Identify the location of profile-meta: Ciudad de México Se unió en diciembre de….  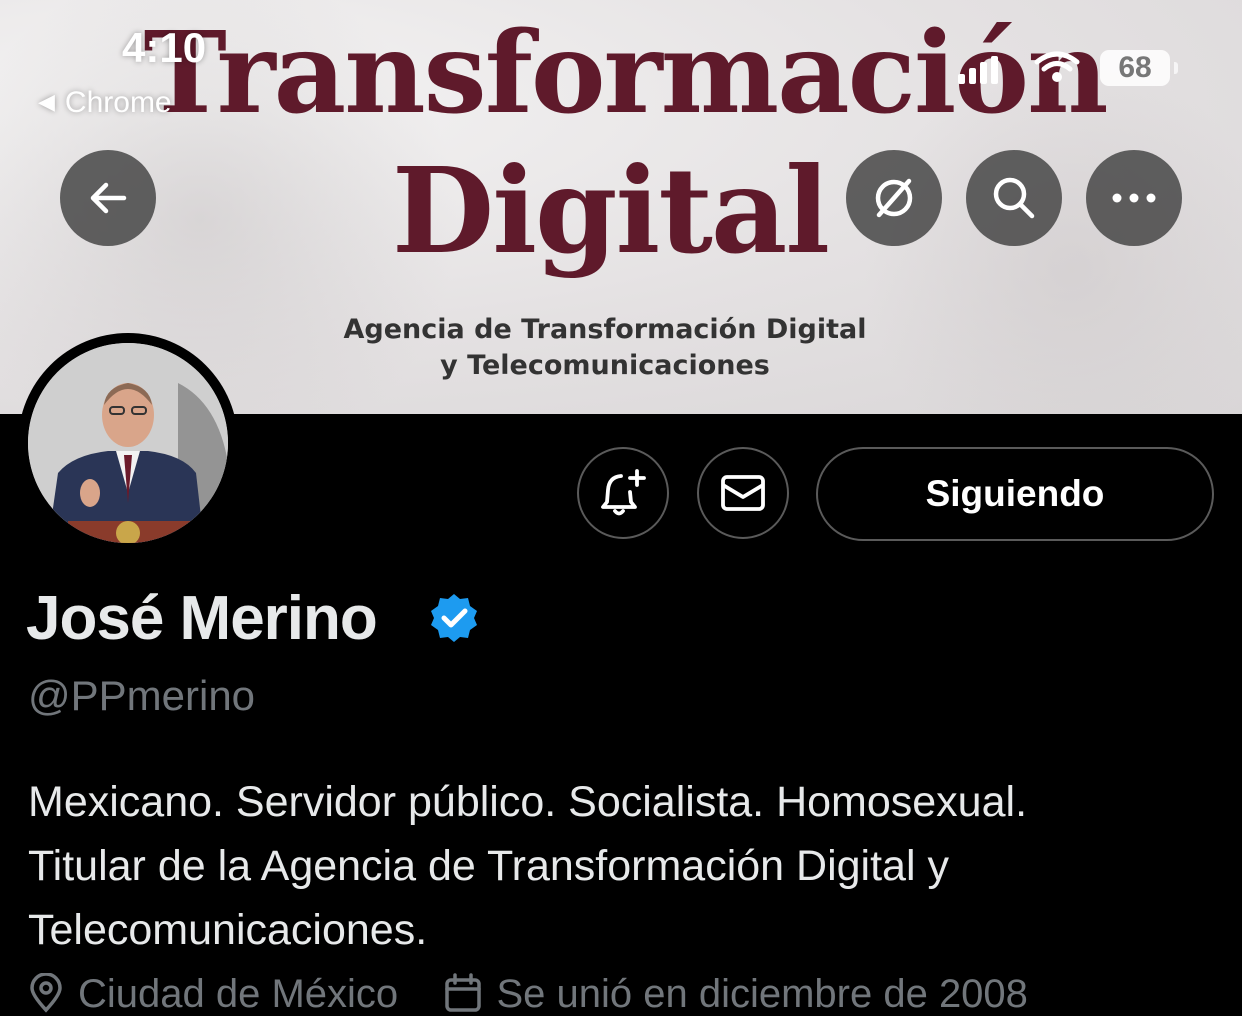
(528, 994).